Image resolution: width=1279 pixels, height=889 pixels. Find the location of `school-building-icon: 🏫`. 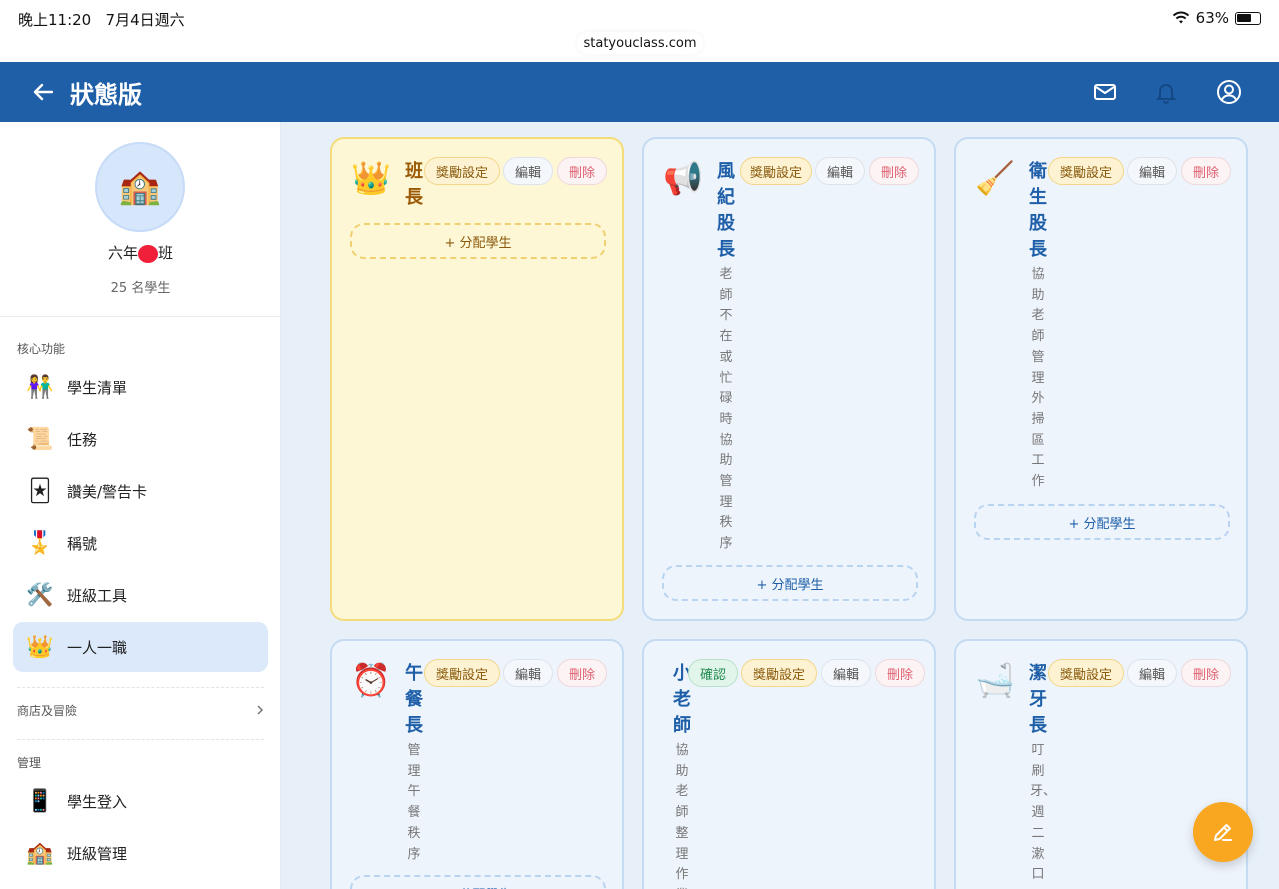

school-building-icon: 🏫 is located at coordinates (40, 853).